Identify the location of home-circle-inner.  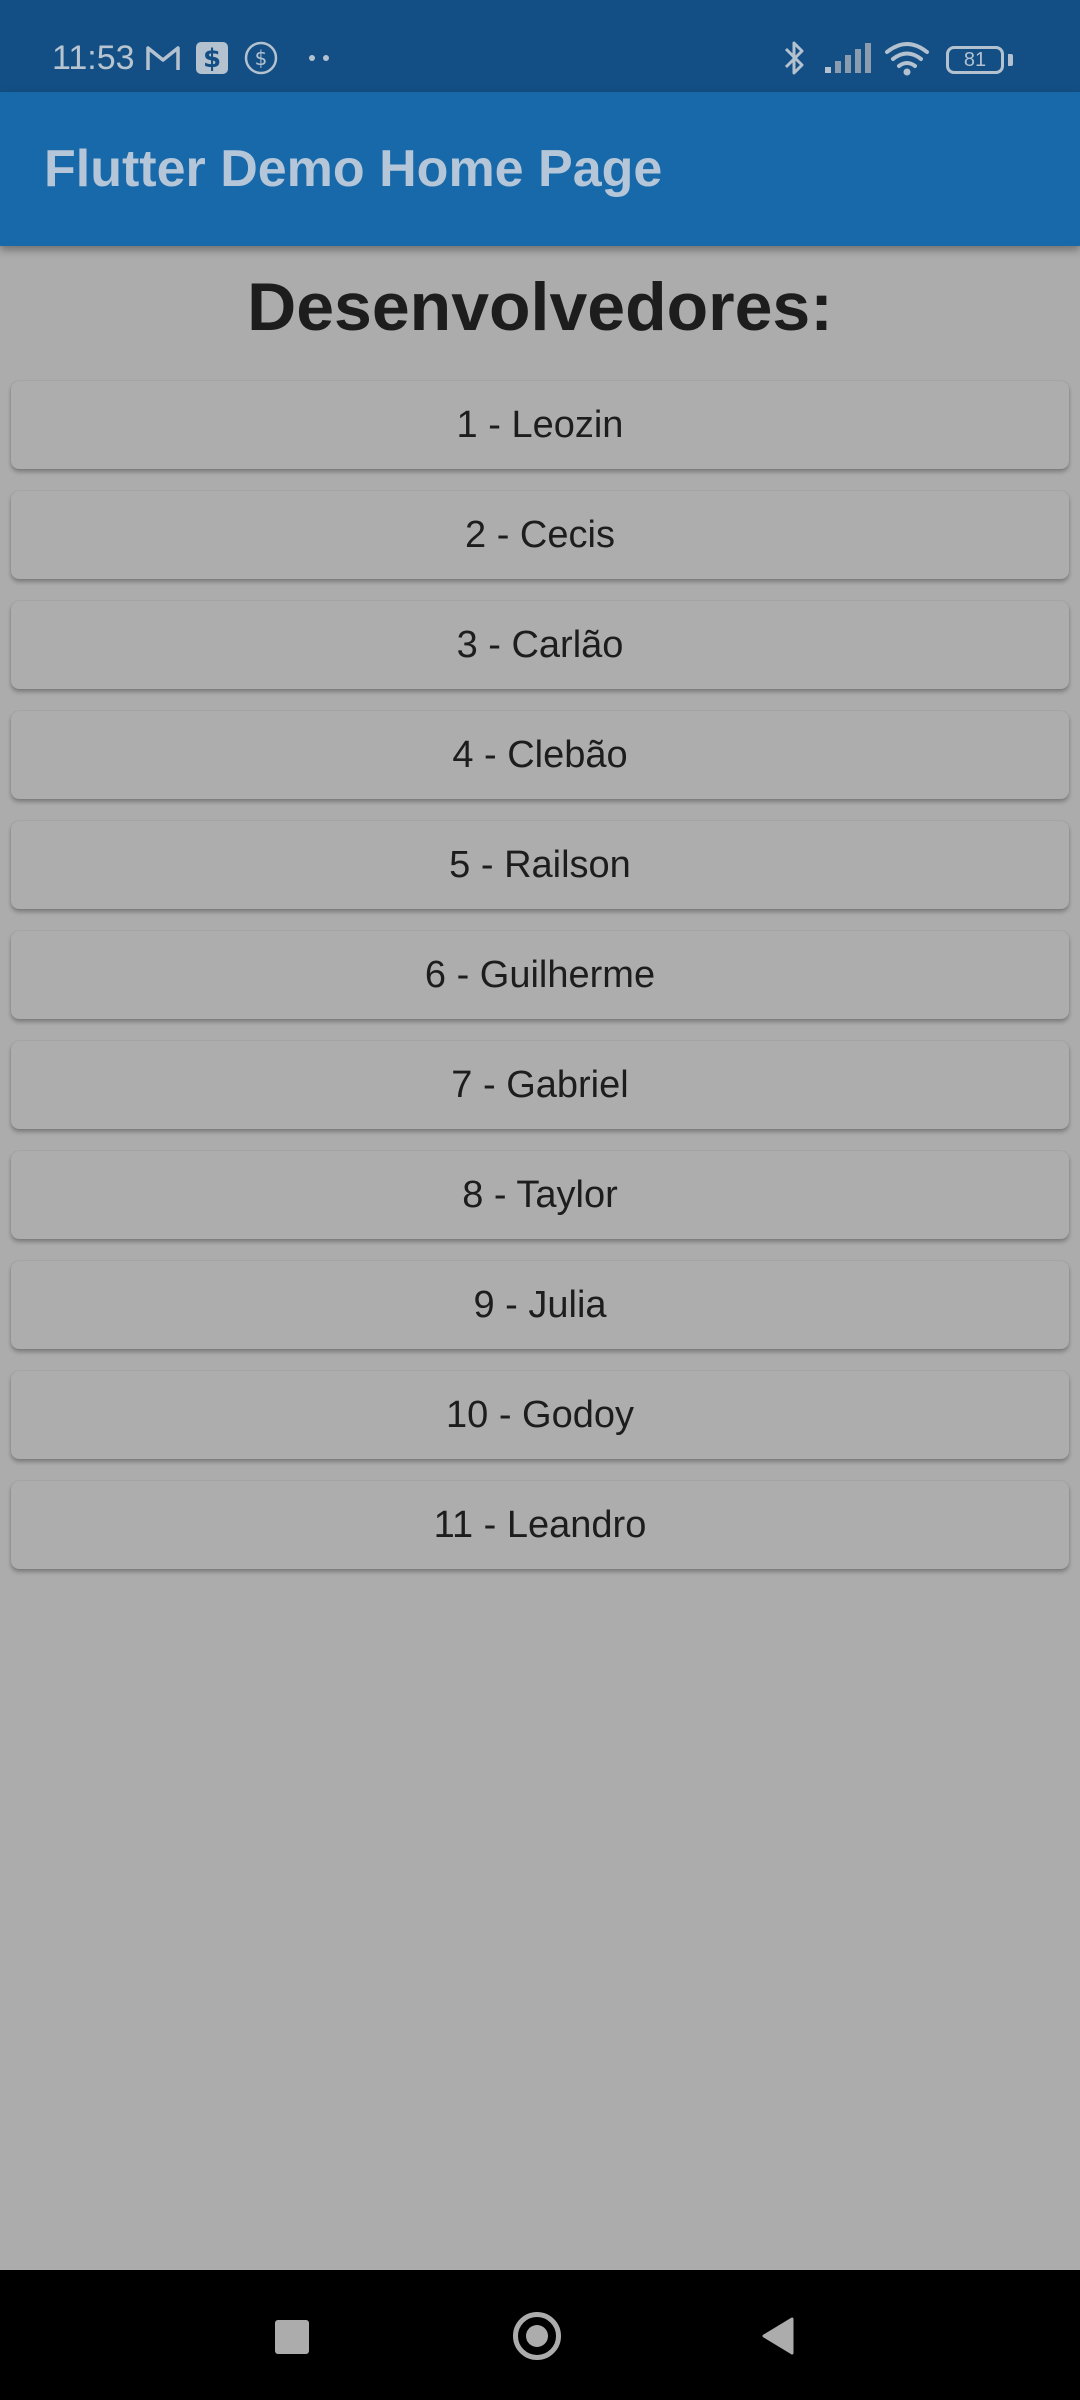
(537, 2336).